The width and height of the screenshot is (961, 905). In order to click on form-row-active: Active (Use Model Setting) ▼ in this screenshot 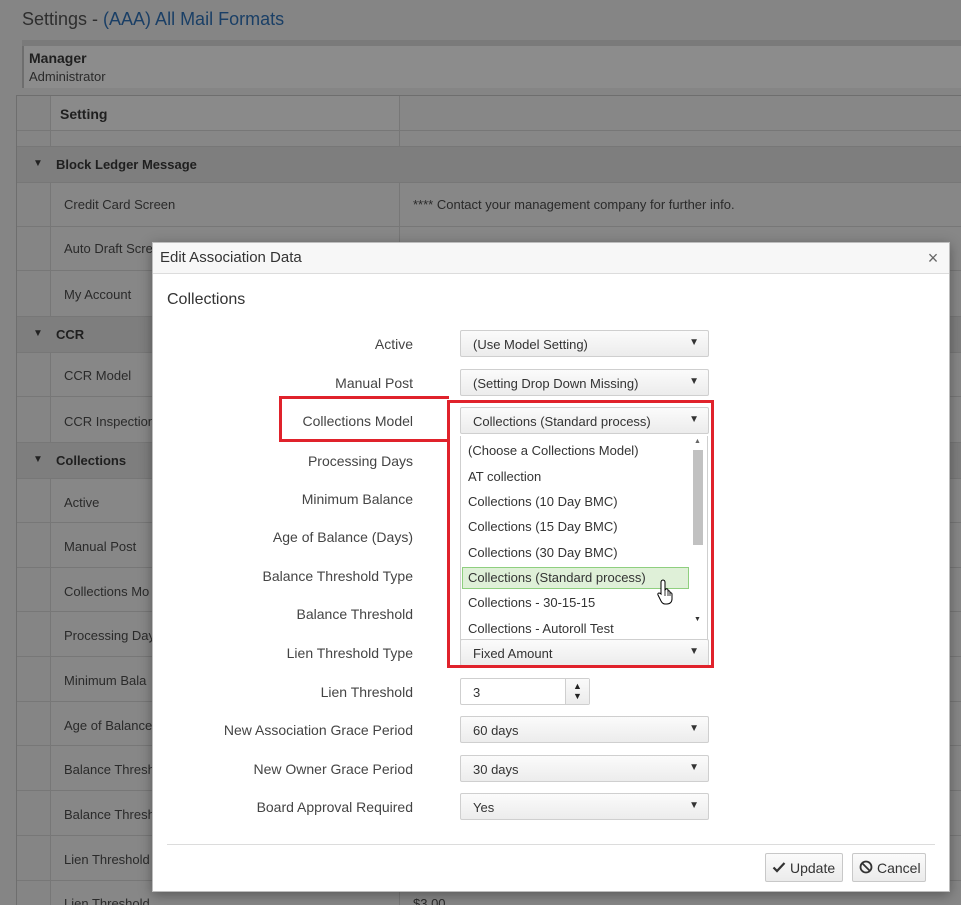, I will do `click(551, 344)`.